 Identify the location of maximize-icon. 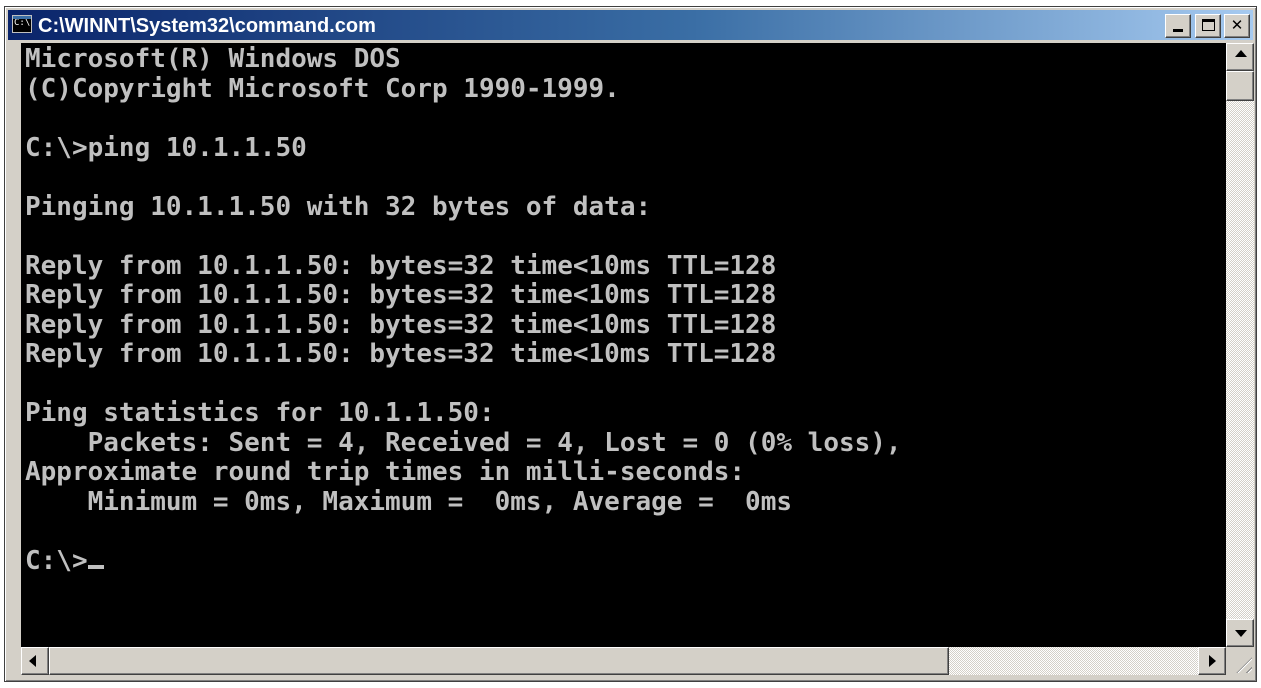
(1208, 25).